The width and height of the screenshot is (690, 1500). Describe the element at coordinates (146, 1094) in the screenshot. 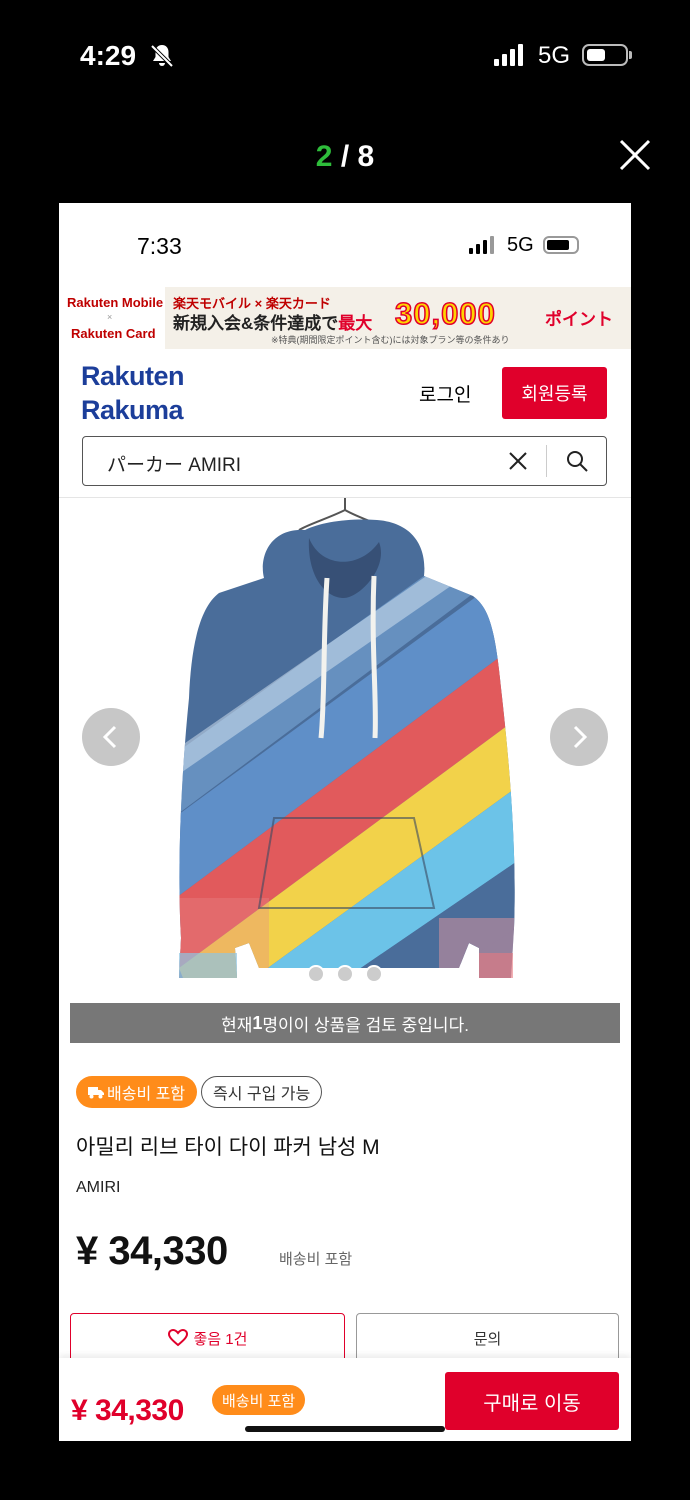

I see `shipping-badge-label: 배송비 포함` at that location.